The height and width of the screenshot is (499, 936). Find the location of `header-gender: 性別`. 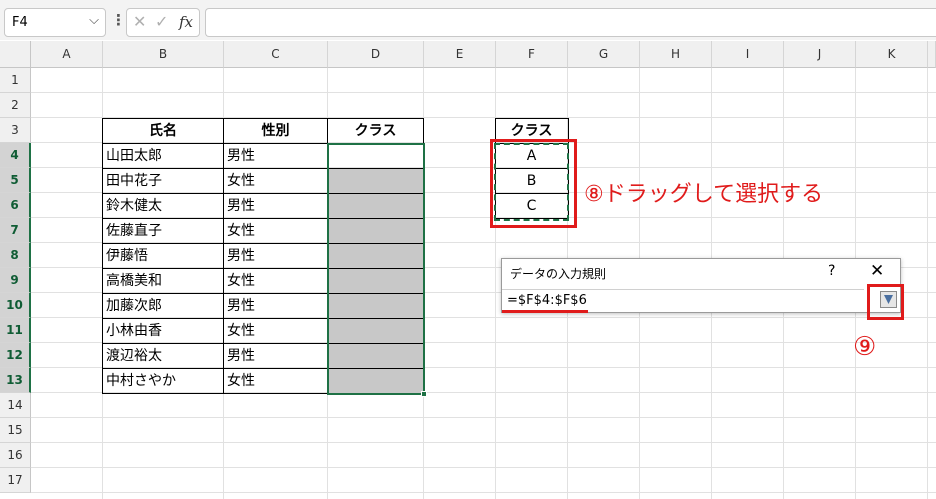

header-gender: 性別 is located at coordinates (275, 131).